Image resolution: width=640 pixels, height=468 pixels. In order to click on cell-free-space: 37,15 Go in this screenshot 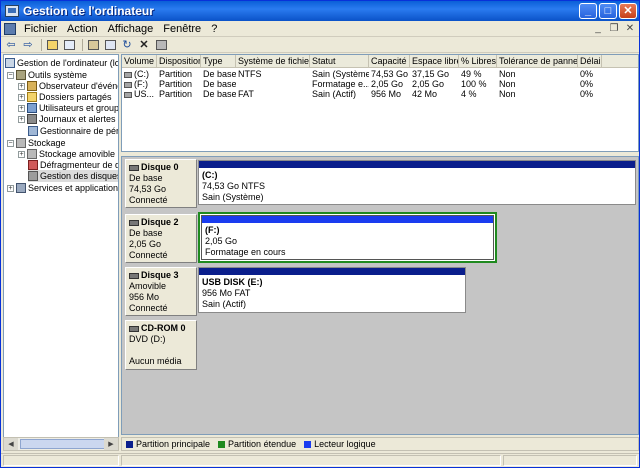, I will do `click(431, 74)`.